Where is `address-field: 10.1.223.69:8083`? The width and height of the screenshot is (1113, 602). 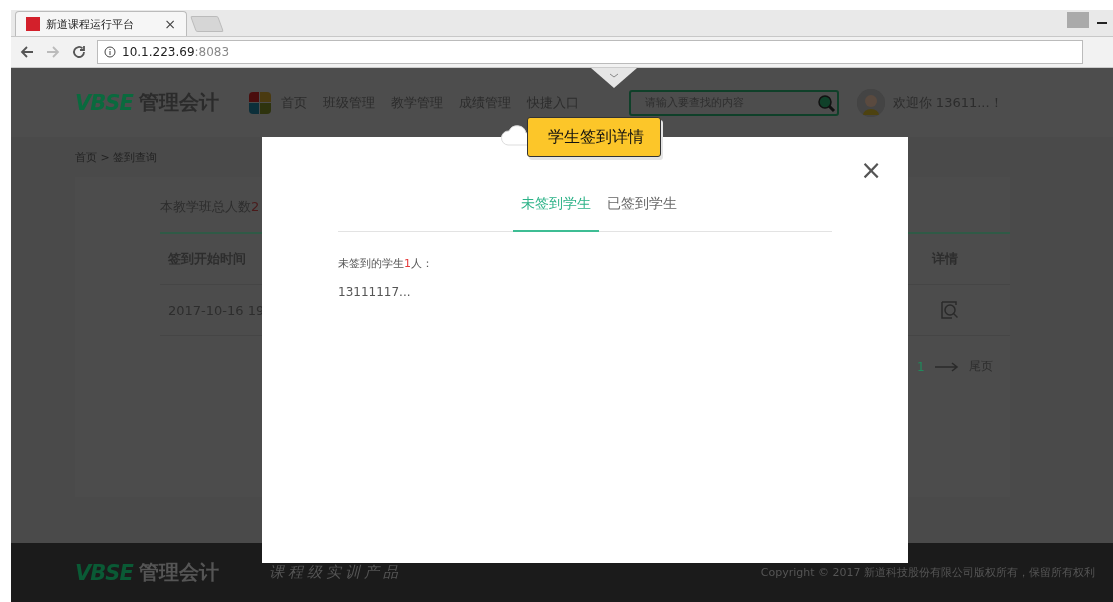
address-field: 10.1.223.69:8083 is located at coordinates (590, 52).